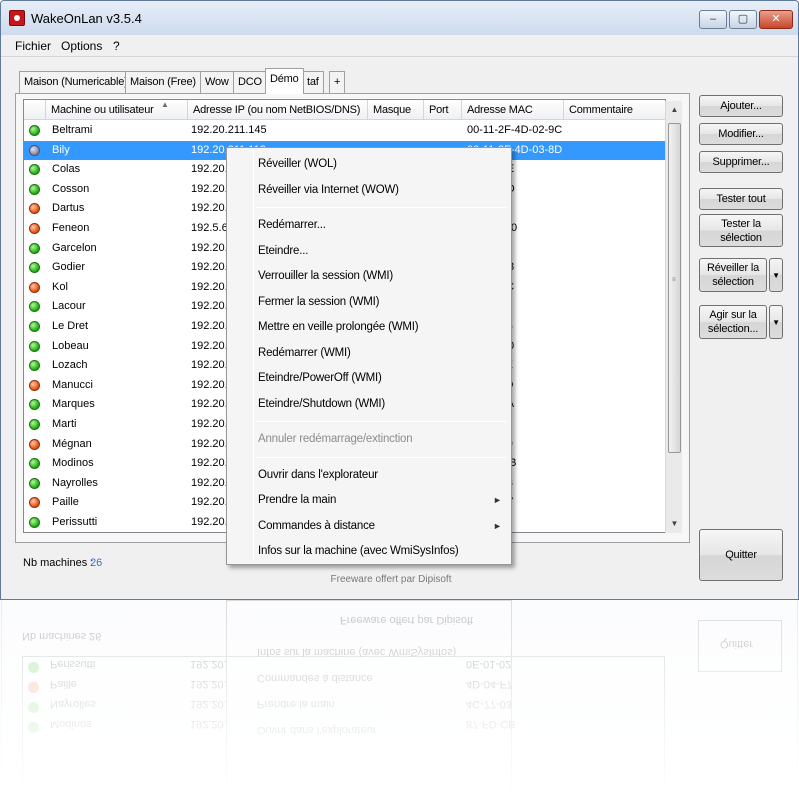  What do you see at coordinates (81, 46) in the screenshot?
I see `menu-options: Options` at bounding box center [81, 46].